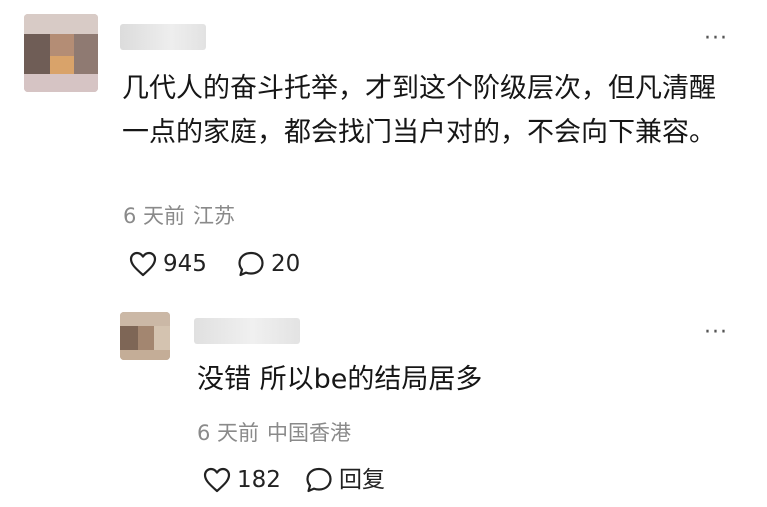 The image size is (767, 507). I want to click on like-button: 182, so click(241, 480).